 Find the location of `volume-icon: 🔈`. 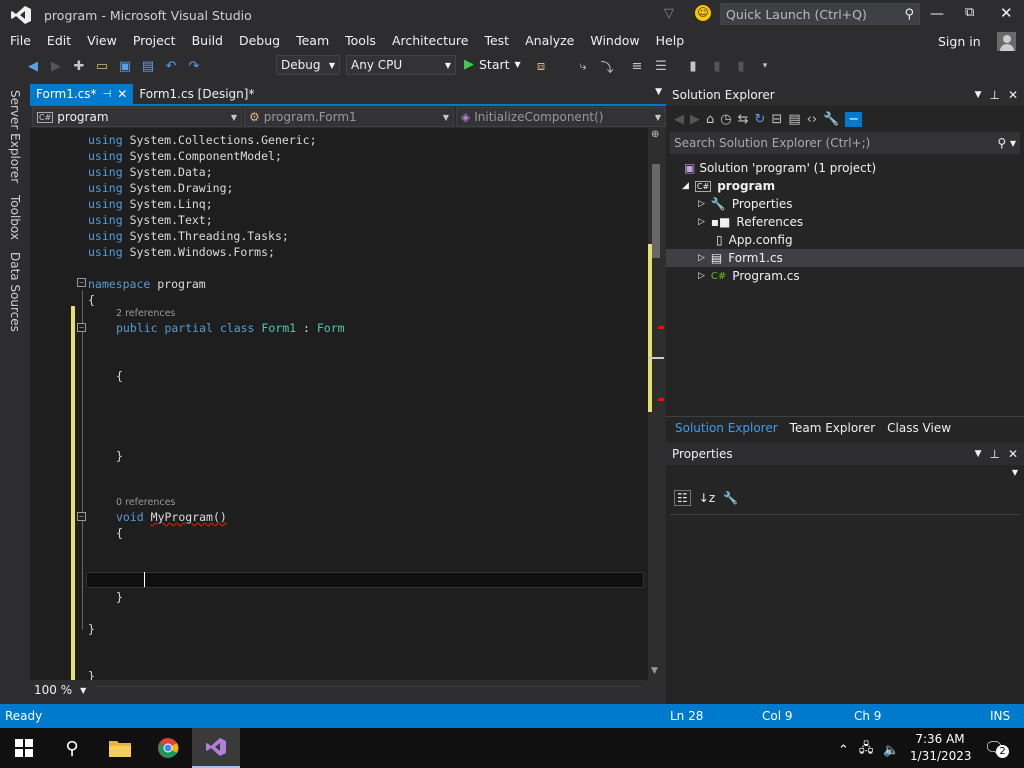

volume-icon: 🔈 is located at coordinates (891, 750).